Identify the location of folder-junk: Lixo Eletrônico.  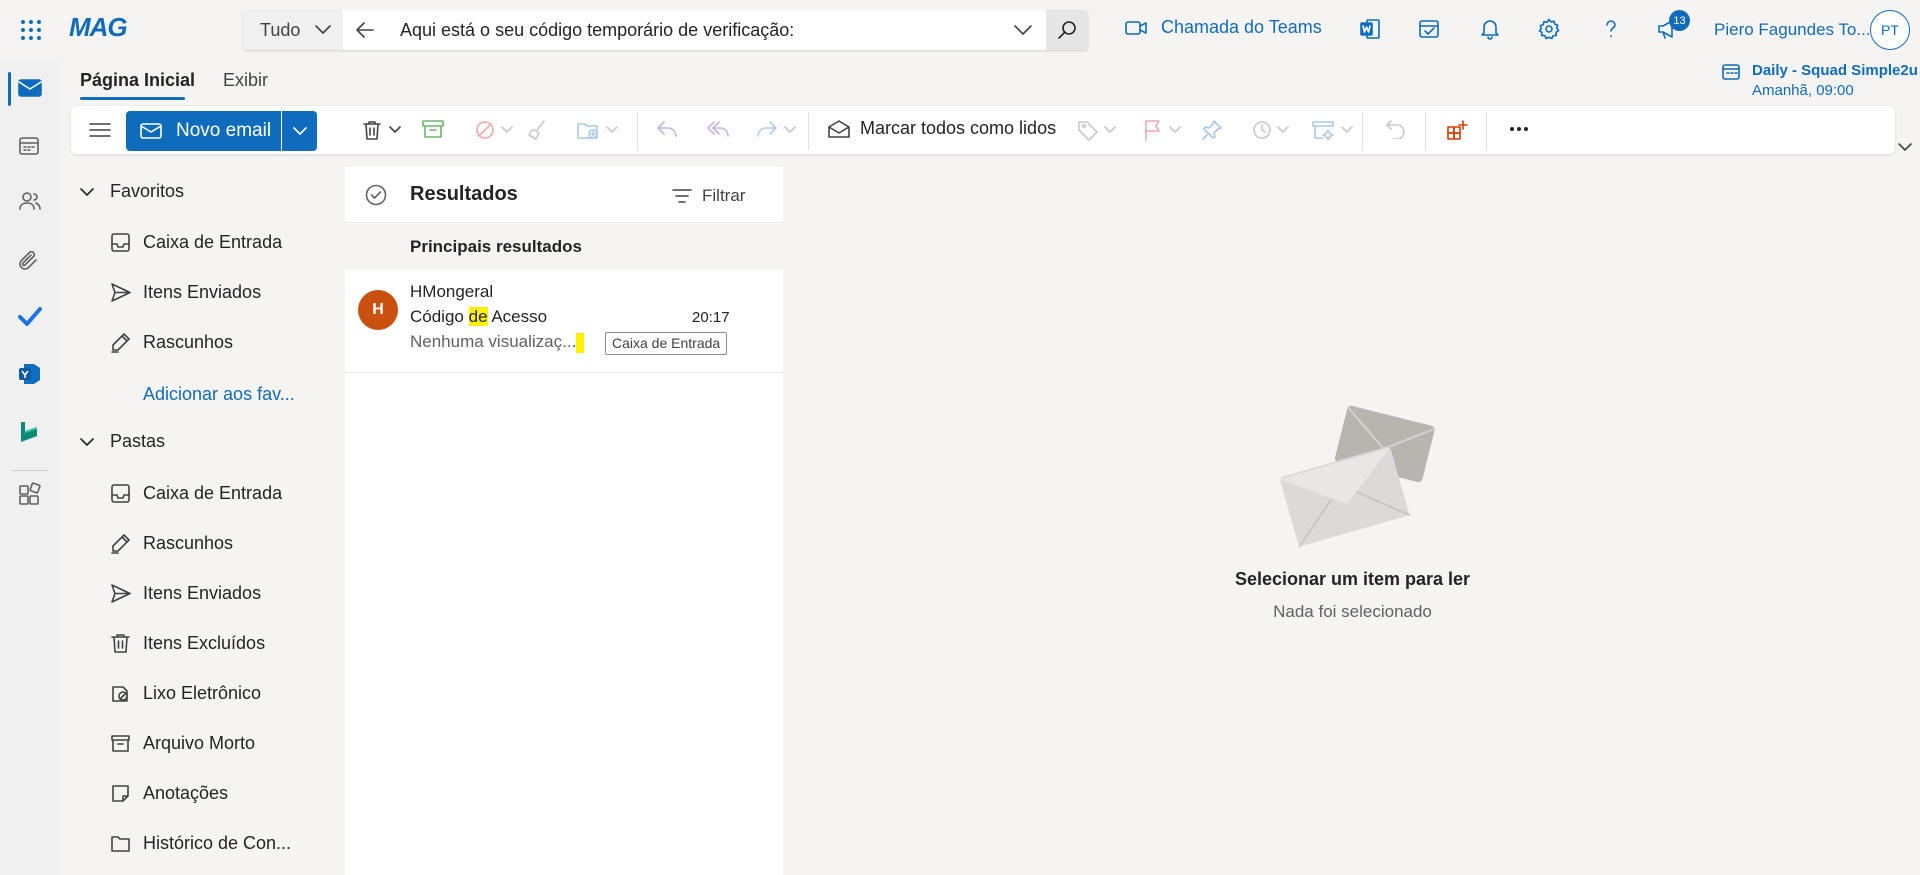
(185, 693).